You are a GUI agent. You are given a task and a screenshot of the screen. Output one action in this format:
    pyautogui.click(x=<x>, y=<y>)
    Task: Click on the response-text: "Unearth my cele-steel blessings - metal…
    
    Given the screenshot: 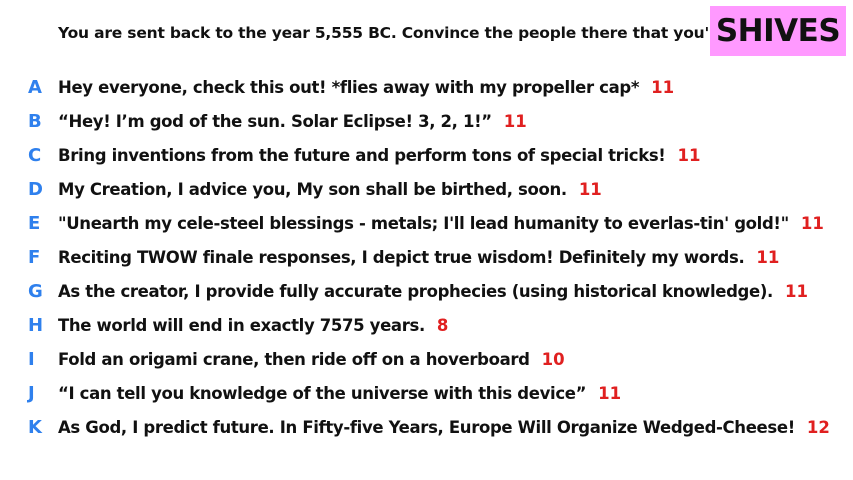 What is the action you would take?
    pyautogui.click(x=423, y=223)
    